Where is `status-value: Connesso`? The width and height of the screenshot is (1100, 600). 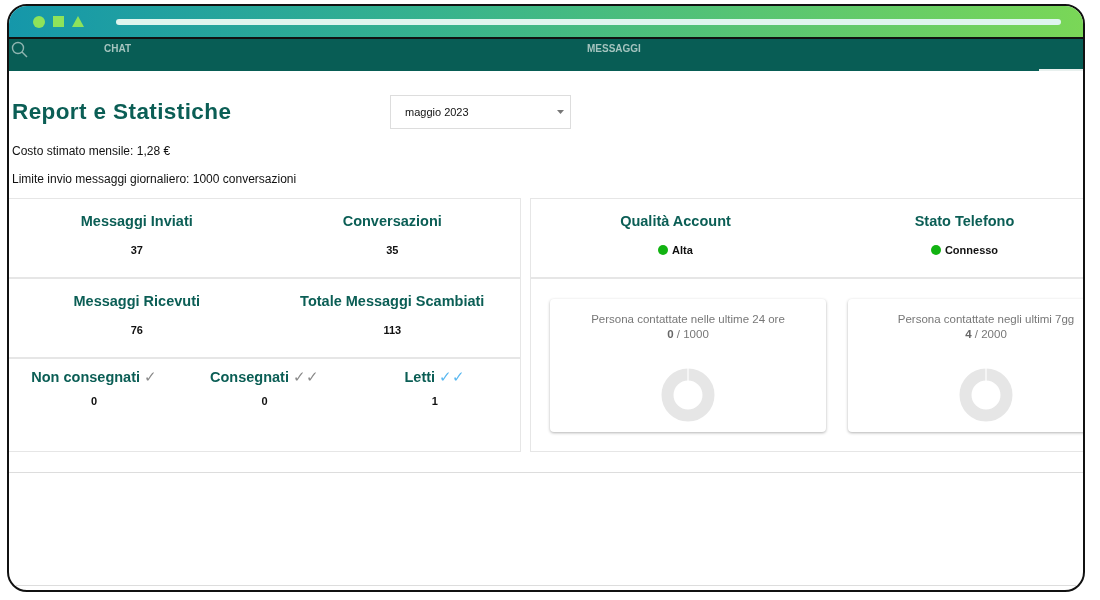
status-value: Connesso is located at coordinates (971, 250).